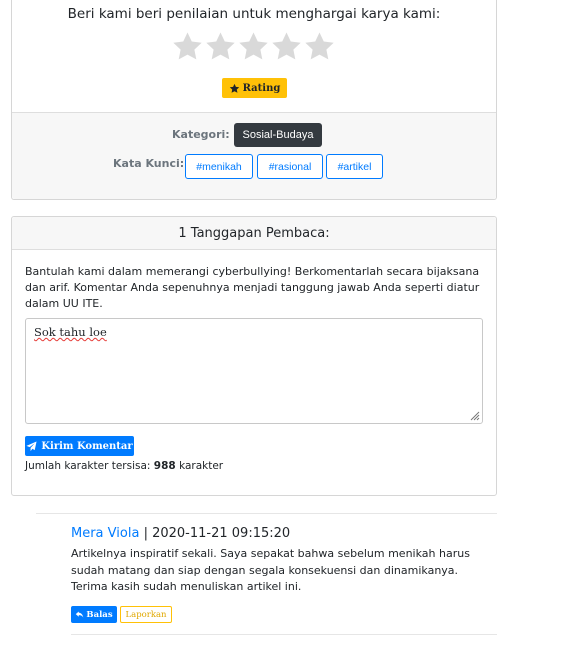 This screenshot has width=584, height=662. I want to click on comment-count-header: 1 Tanggapan Pembaca:, so click(254, 233).